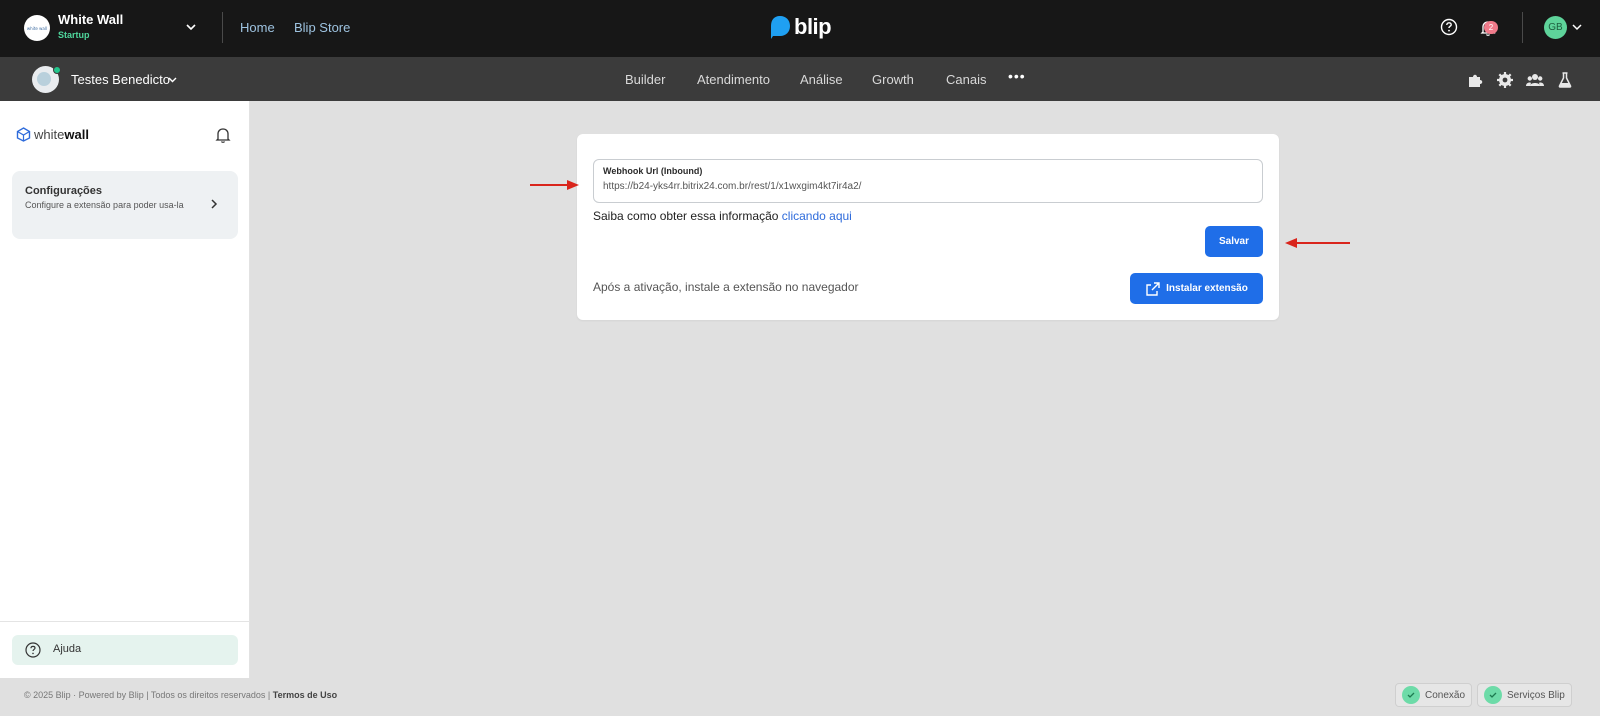 This screenshot has width=1600, height=716. Describe the element at coordinates (90, 19) in the screenshot. I see `org-name: White Wall` at that location.